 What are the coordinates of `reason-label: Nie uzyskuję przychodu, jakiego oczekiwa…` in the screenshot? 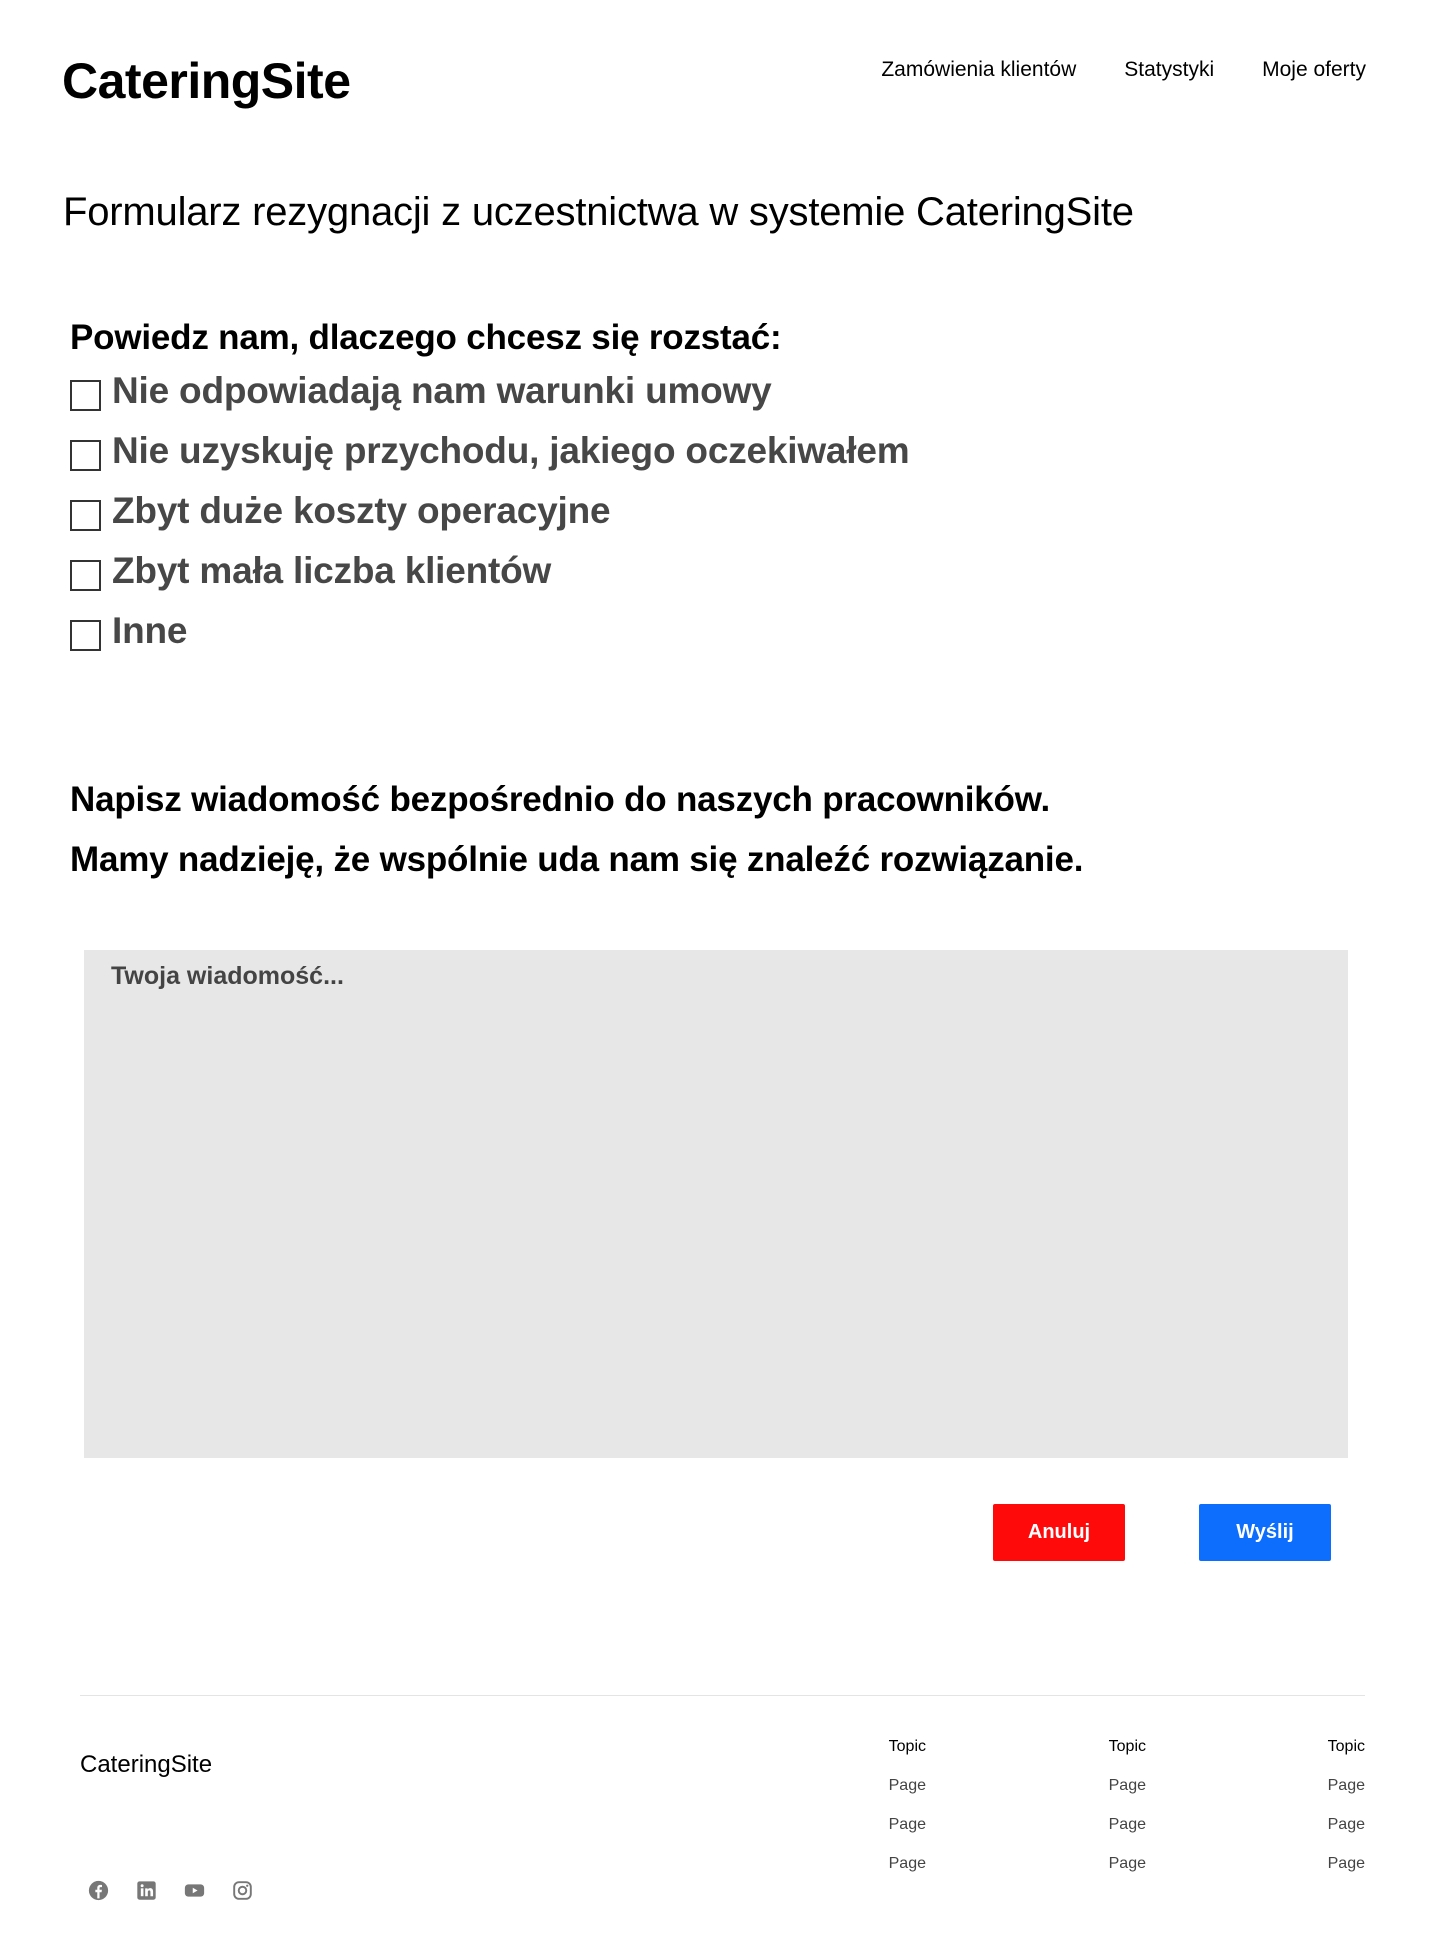 It's located at (511, 450).